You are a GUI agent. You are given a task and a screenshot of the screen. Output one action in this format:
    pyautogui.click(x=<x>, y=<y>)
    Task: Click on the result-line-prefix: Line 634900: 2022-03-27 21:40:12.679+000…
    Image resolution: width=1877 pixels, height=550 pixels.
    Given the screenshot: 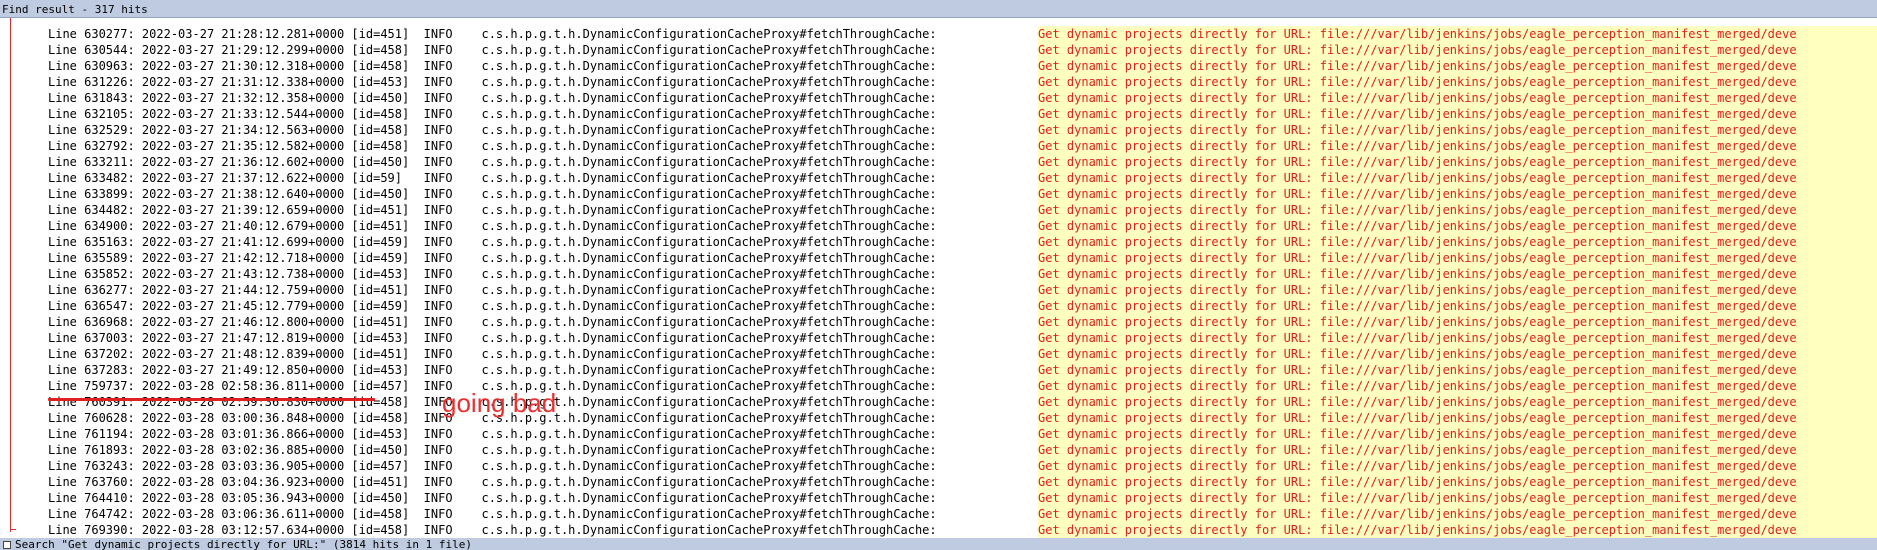 What is the action you would take?
    pyautogui.click(x=496, y=226)
    